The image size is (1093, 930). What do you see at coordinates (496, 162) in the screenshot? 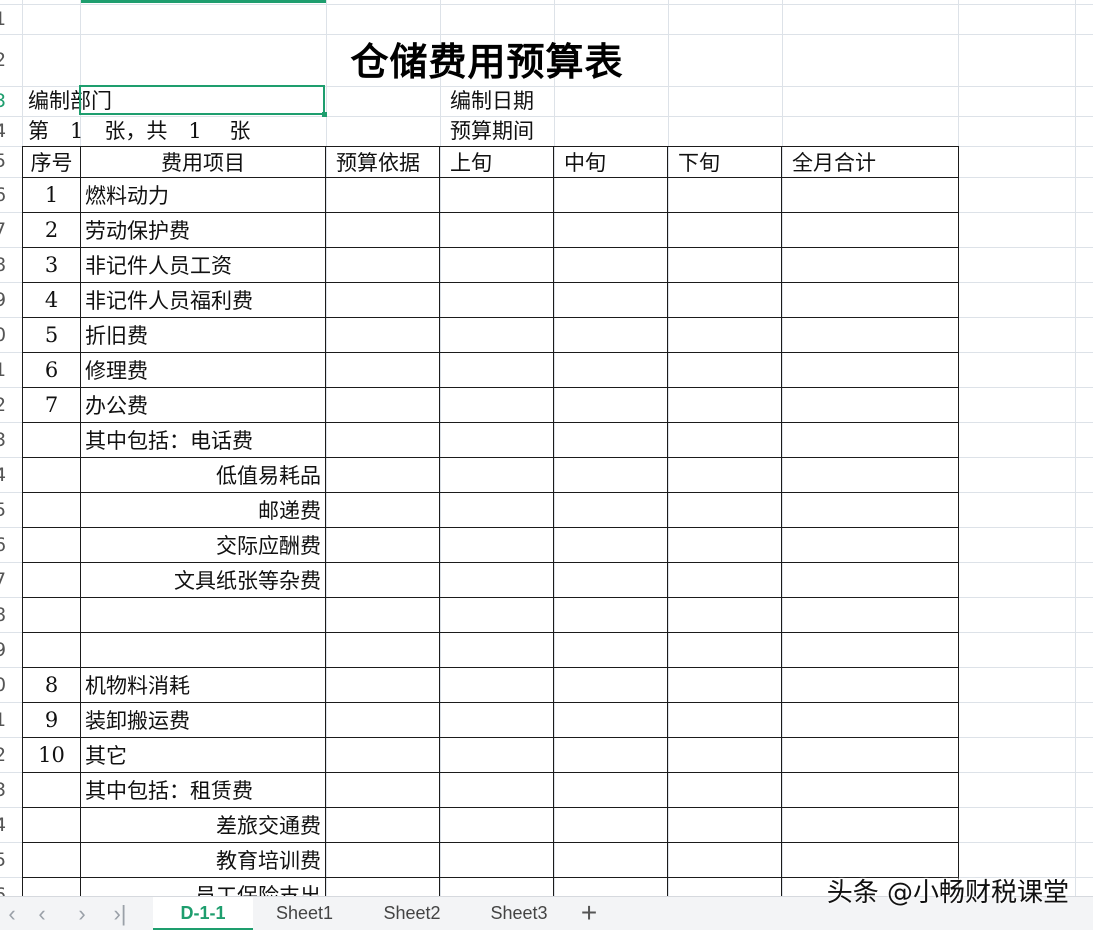
I see `header-early: 上旬` at bounding box center [496, 162].